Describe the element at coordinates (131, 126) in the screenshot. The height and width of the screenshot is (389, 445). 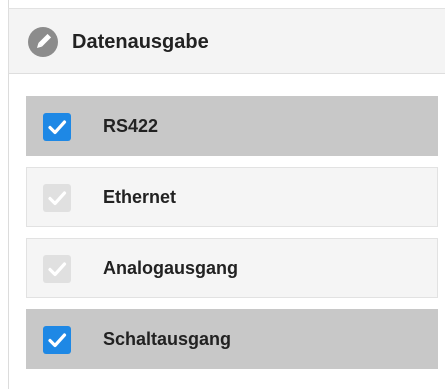
I see `option-label-rs422: RS422` at that location.